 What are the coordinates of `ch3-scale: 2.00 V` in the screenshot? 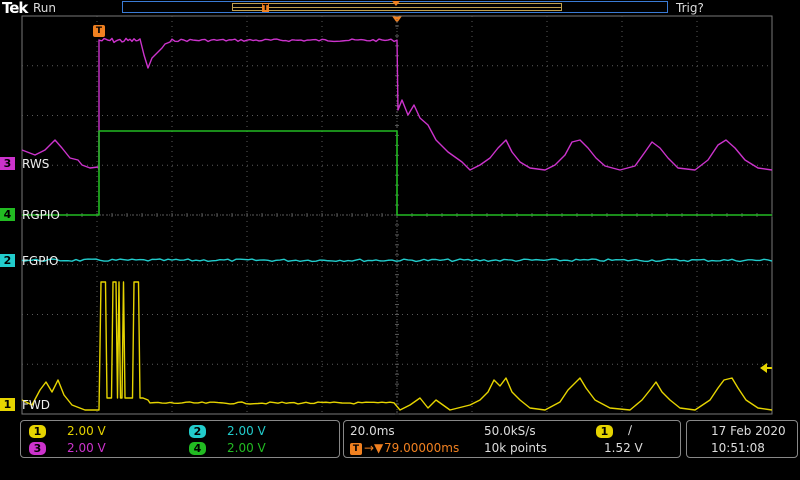 It's located at (86, 448).